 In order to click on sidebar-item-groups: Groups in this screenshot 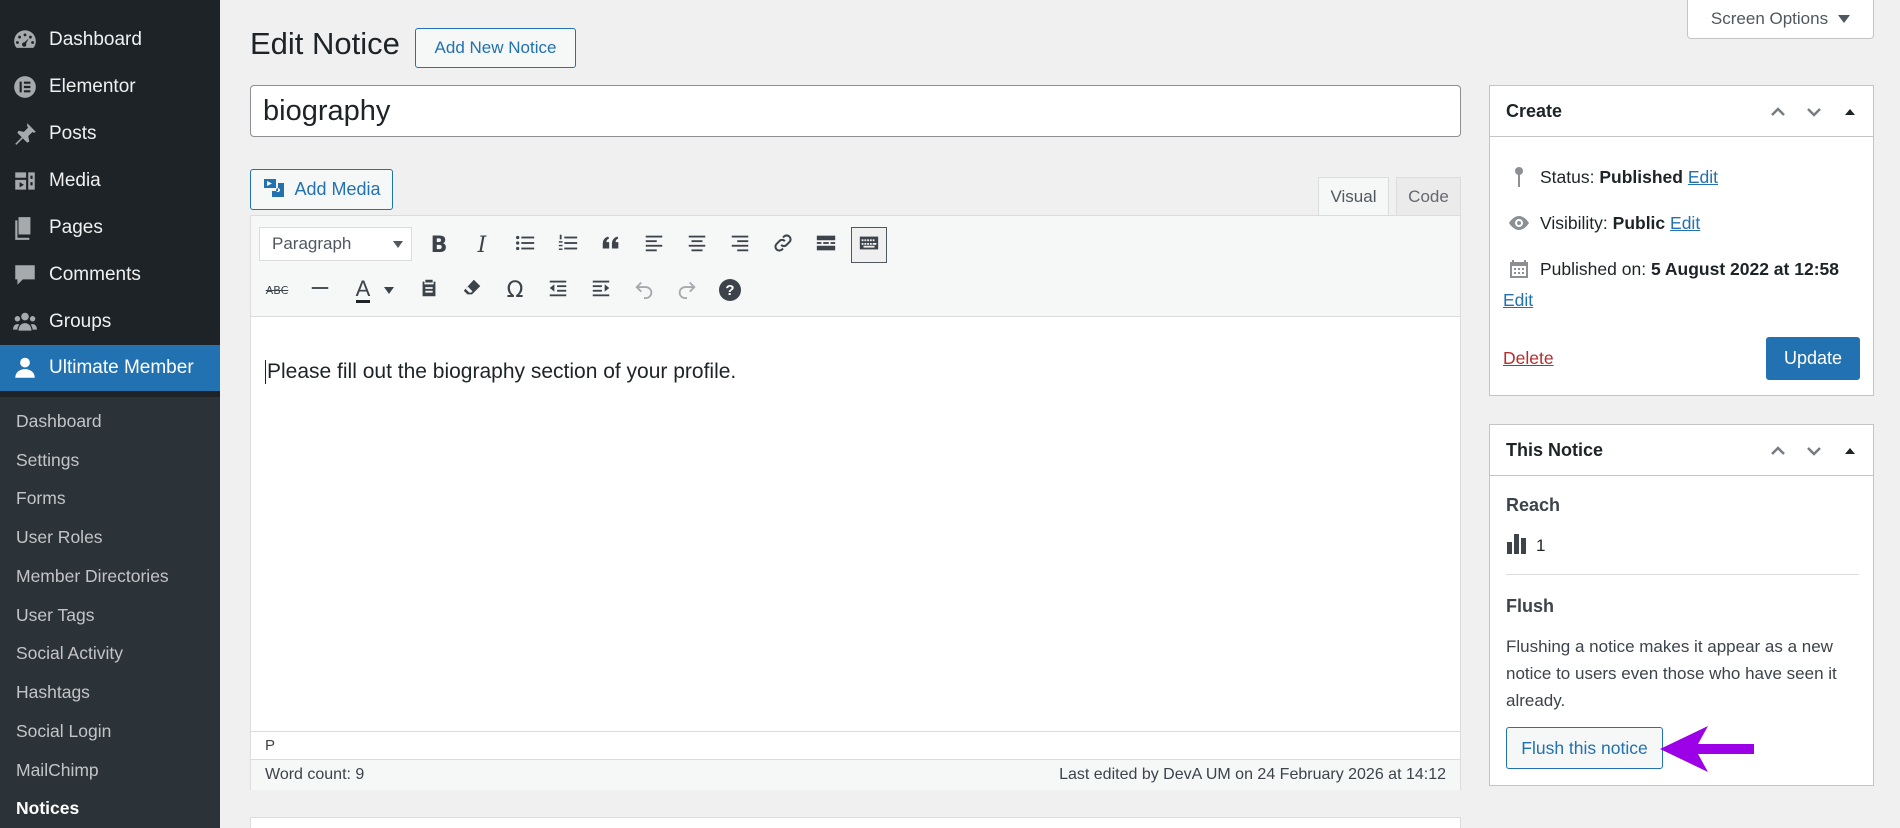, I will do `click(110, 321)`.